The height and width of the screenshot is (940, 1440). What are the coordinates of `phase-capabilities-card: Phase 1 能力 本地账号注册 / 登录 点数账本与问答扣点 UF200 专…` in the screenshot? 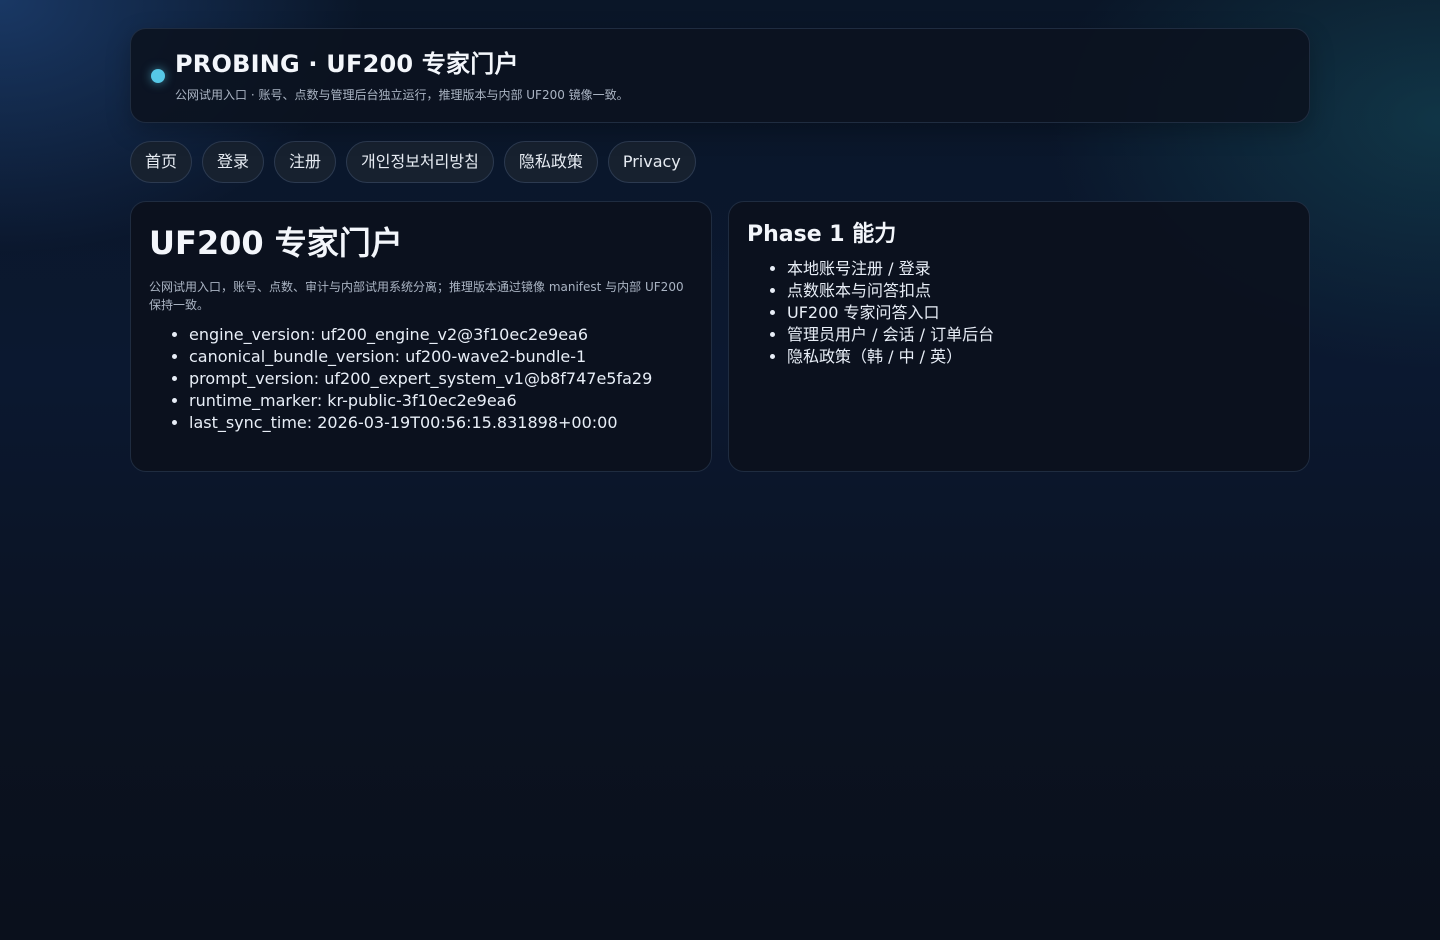 It's located at (1019, 336).